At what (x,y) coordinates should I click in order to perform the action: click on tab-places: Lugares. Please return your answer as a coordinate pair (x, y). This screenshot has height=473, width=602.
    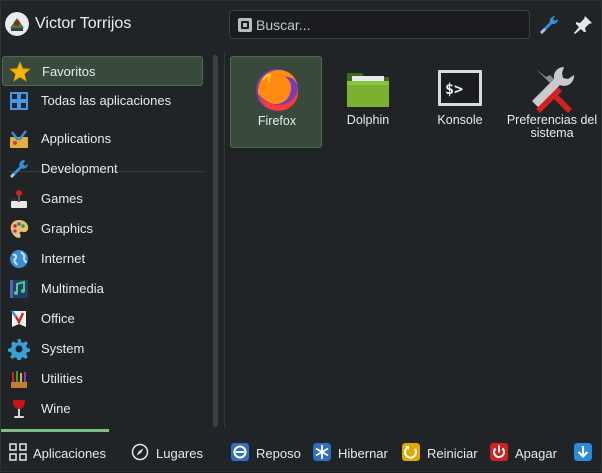
    Looking at the image, I should click on (168, 451).